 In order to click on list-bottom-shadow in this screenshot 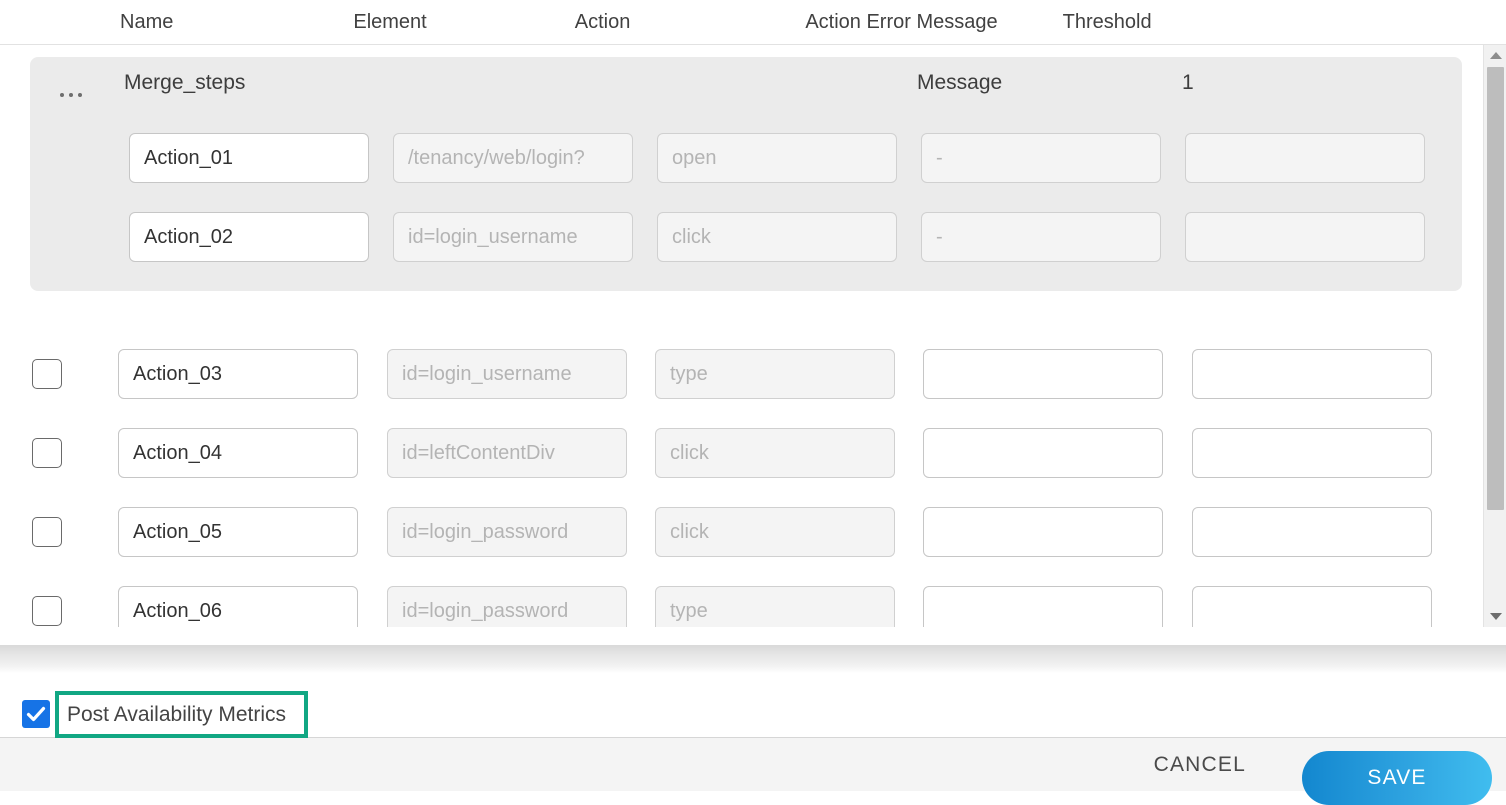, I will do `click(753, 659)`.